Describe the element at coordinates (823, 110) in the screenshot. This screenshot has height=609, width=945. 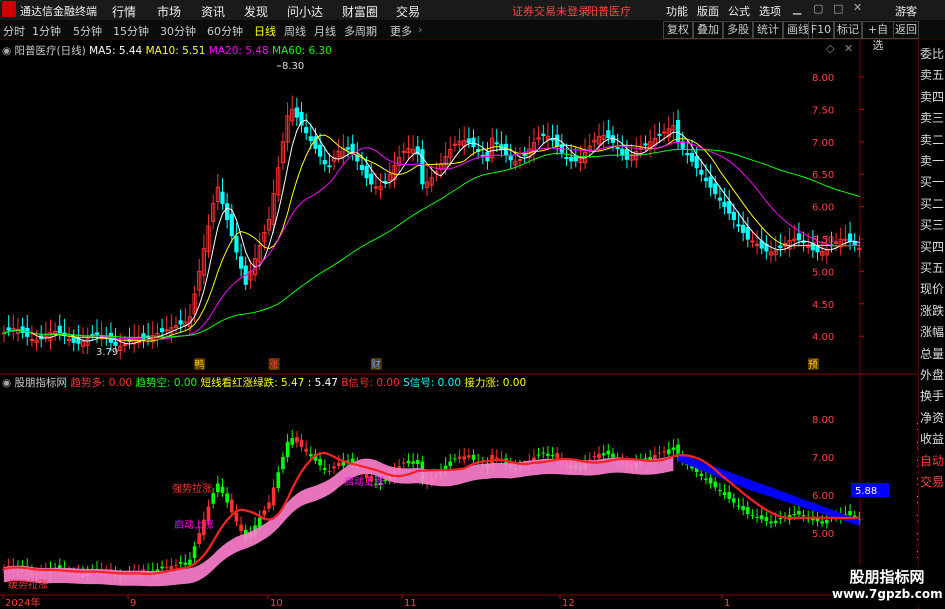
I see `main-tick-label: 7.50` at that location.